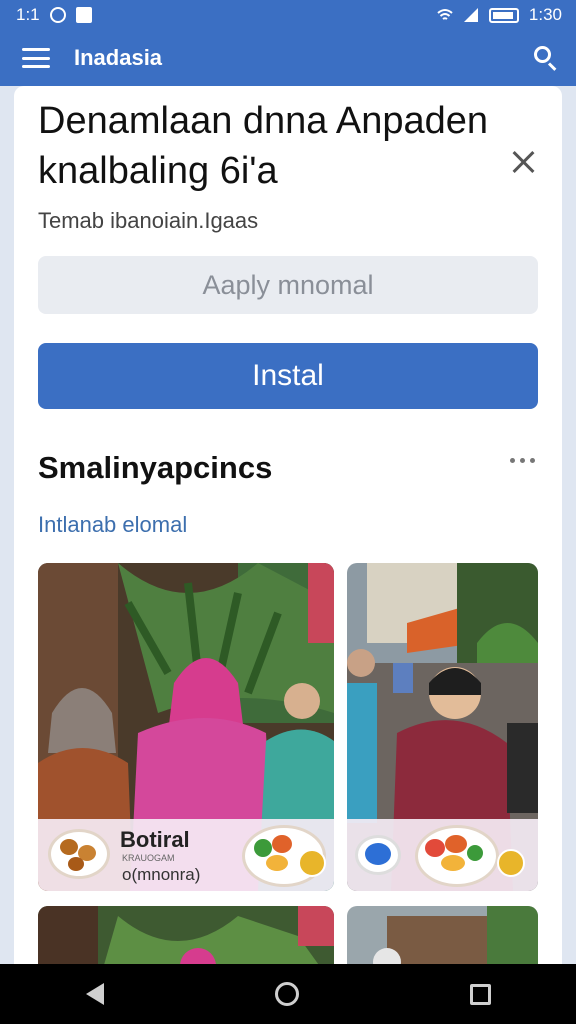  Describe the element at coordinates (545, 14) in the screenshot. I see `status-time: 1:30` at that location.